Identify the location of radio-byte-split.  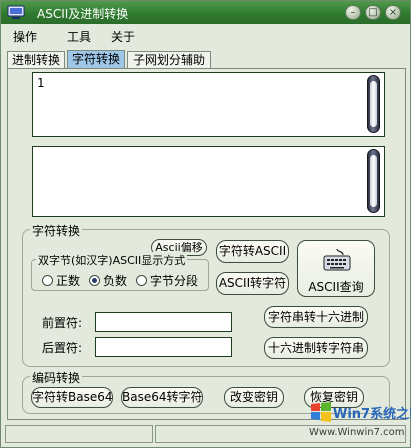
(141, 280).